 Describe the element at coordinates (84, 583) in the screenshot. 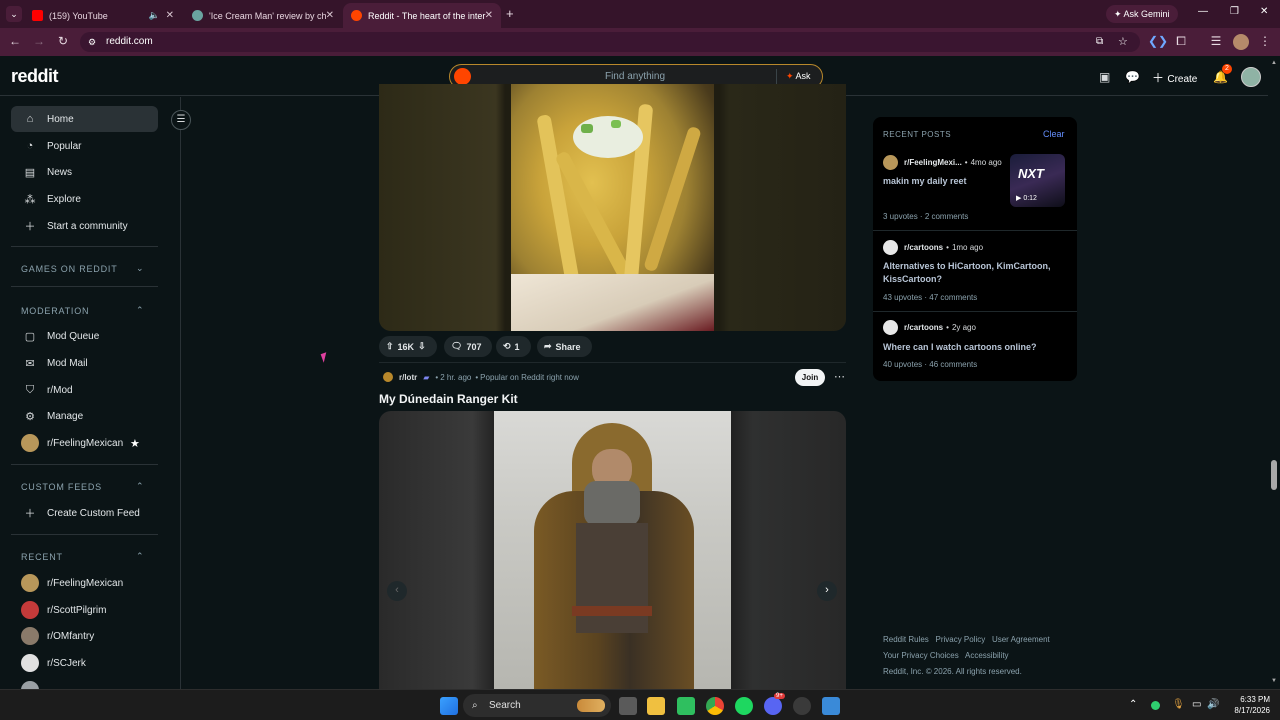

I see `sidebar-item-recent: r/FeelingMexican` at that location.